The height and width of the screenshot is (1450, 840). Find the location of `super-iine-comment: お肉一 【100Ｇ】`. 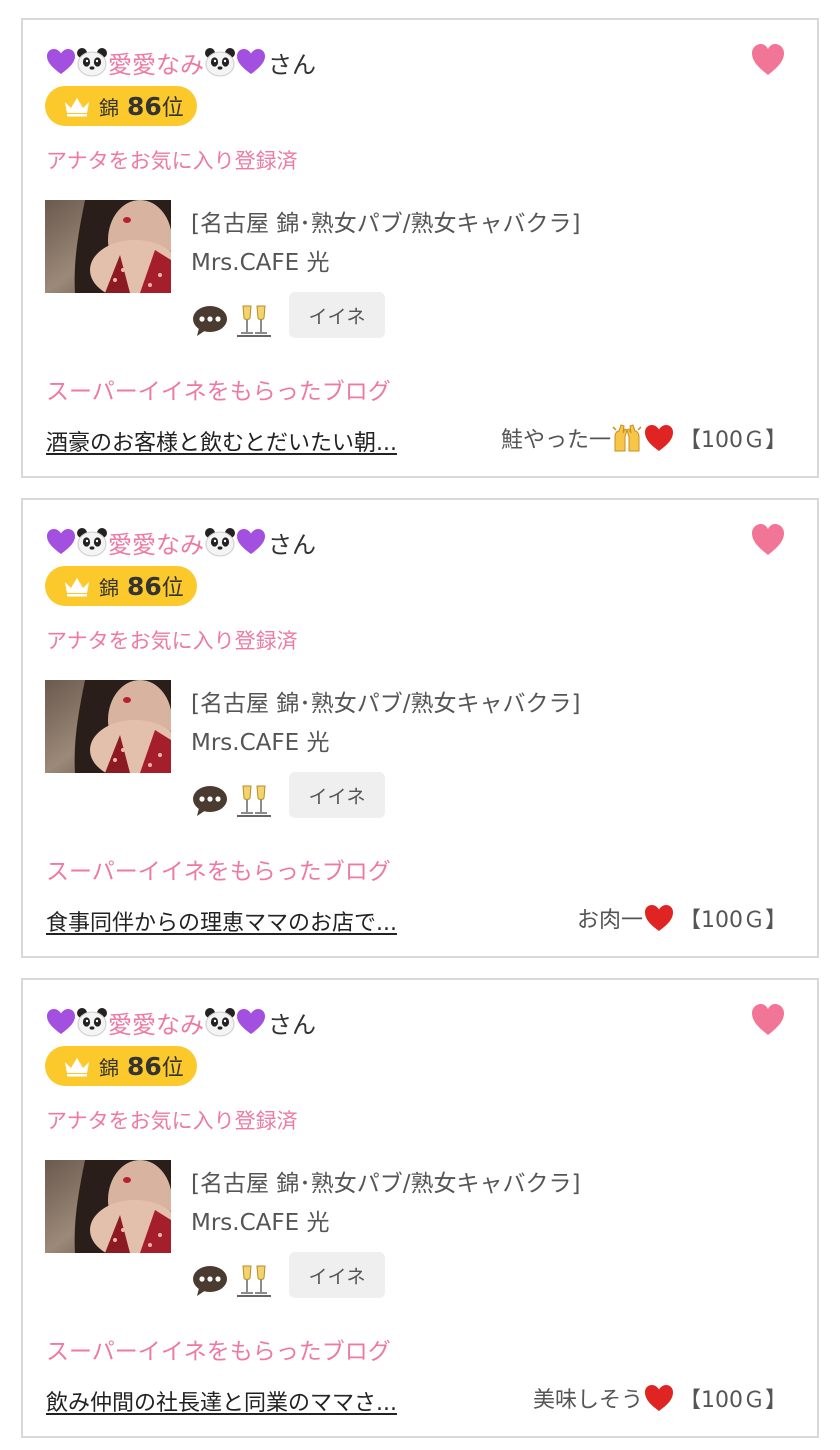

super-iine-comment: お肉一 【100Ｇ】 is located at coordinates (682, 918).